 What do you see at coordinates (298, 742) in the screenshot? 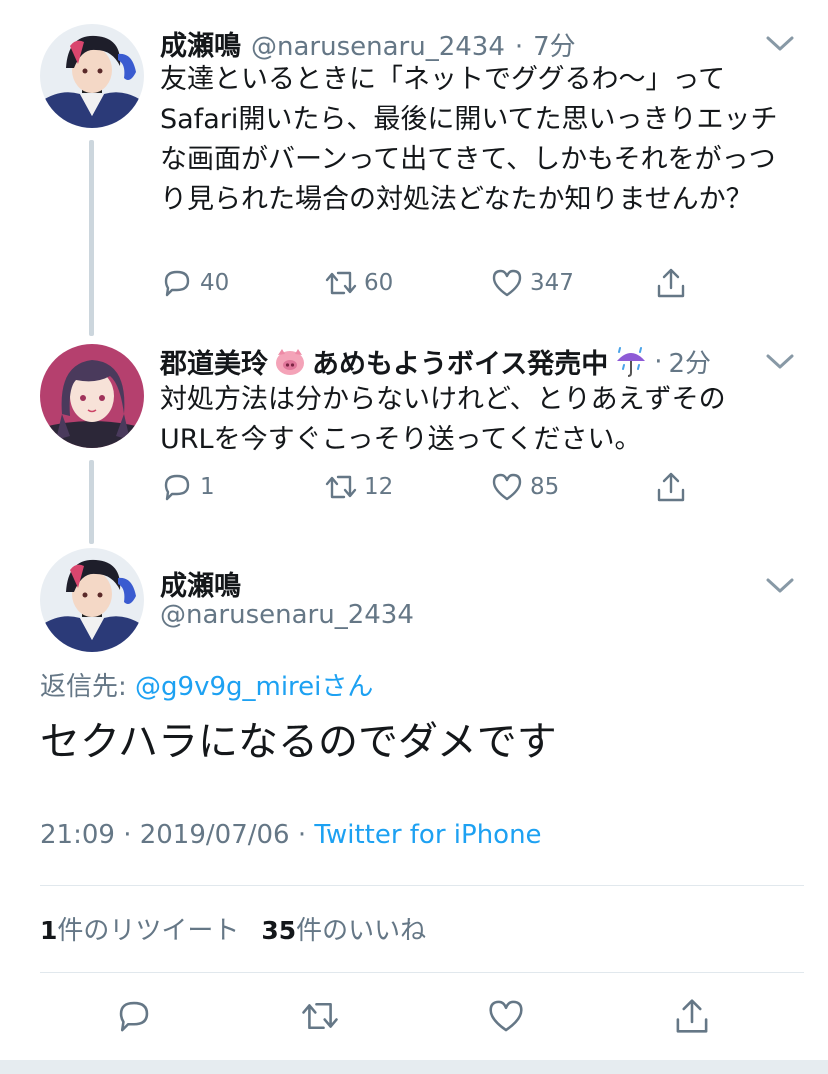
I see `main-tweet-text: セクハラになるのでダメです` at bounding box center [298, 742].